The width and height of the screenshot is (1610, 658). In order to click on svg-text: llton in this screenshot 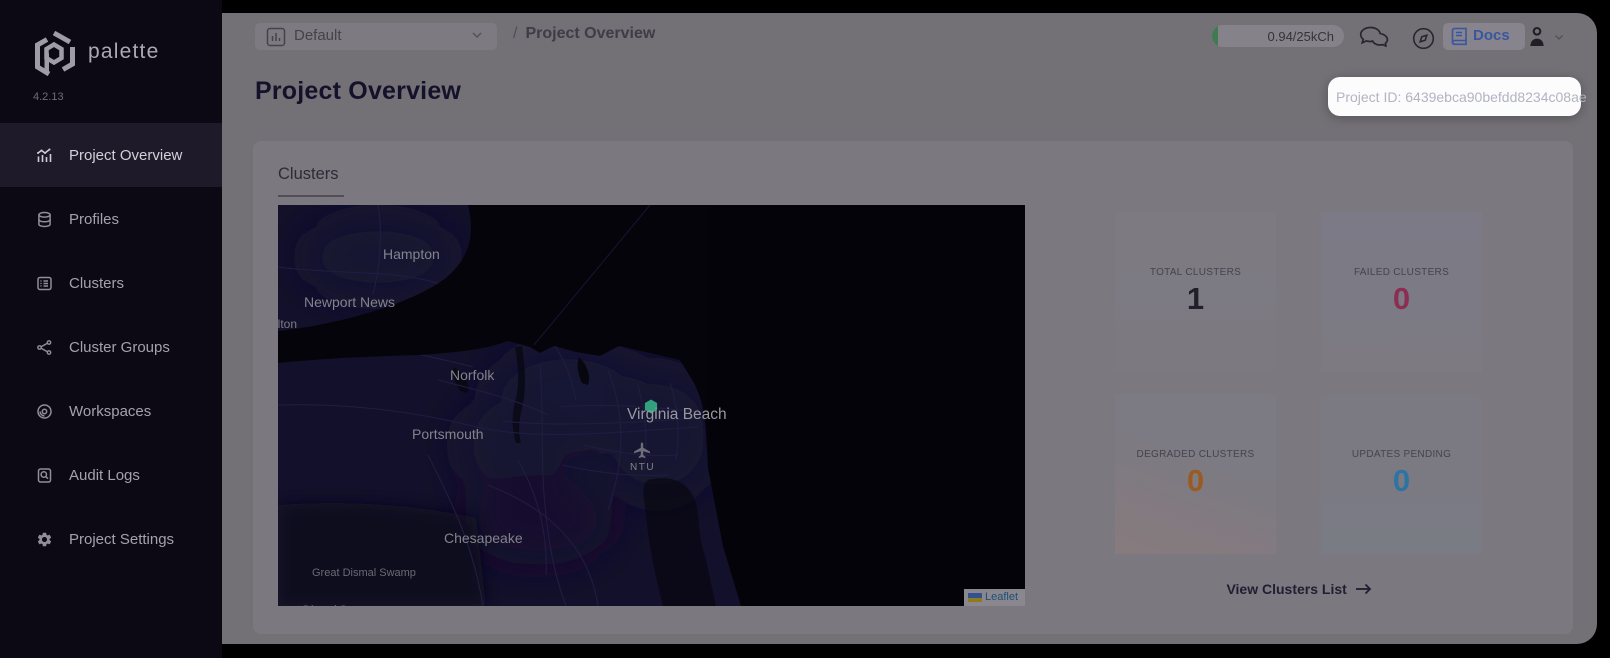, I will do `click(287, 324)`.